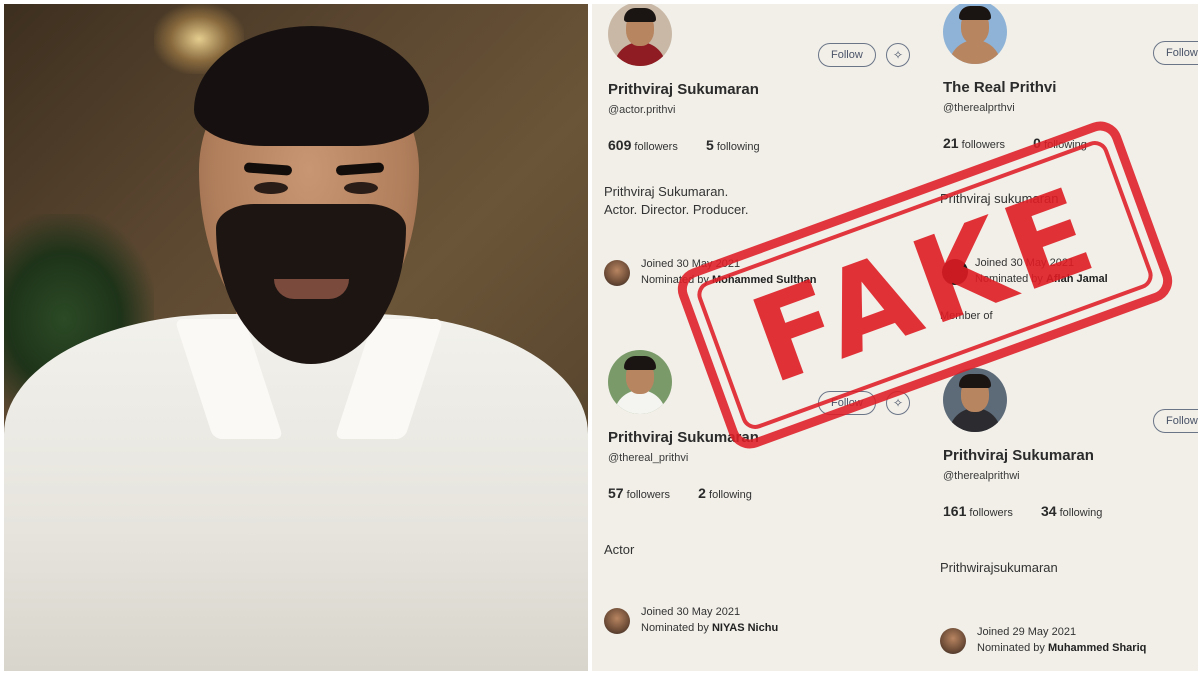 The width and height of the screenshot is (1200, 675). Describe the element at coordinates (1049, 511) in the screenshot. I see `following-count: 34` at that location.